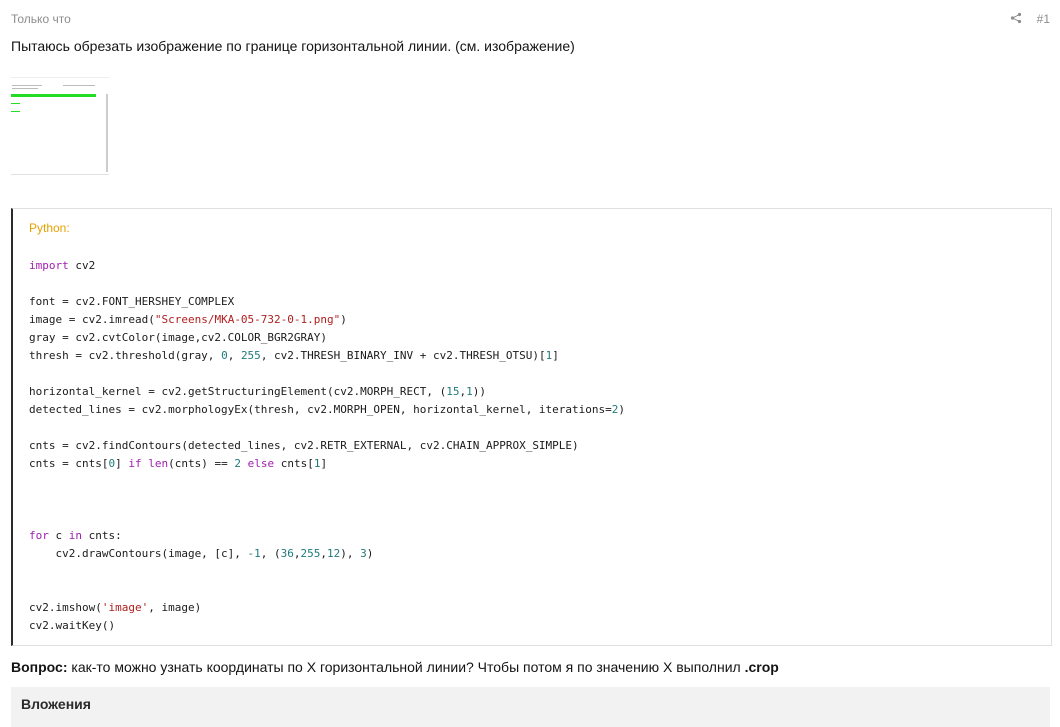  Describe the element at coordinates (132, 301) in the screenshot. I see `code-token: font = cv2.FONT_HERSHEY_COMPLEX` at that location.